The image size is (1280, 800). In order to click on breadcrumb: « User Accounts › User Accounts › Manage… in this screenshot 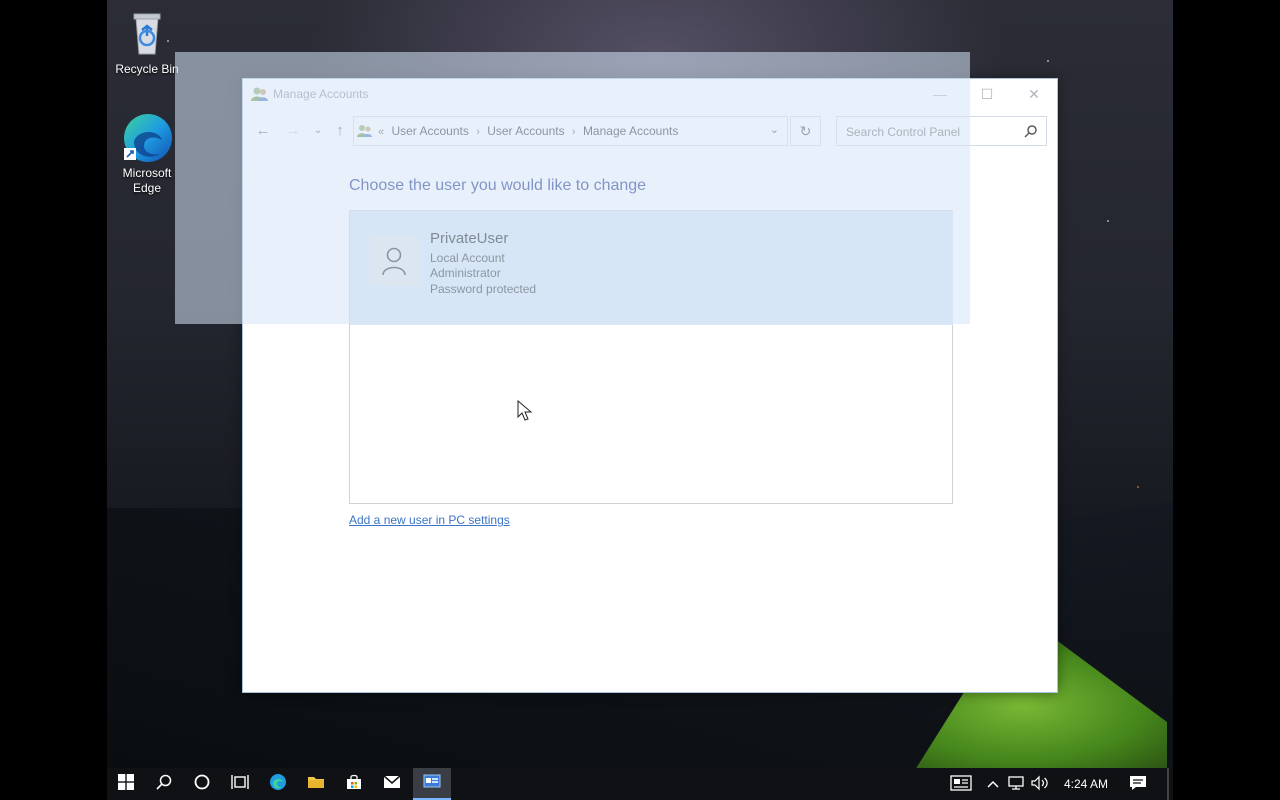, I will do `click(530, 131)`.